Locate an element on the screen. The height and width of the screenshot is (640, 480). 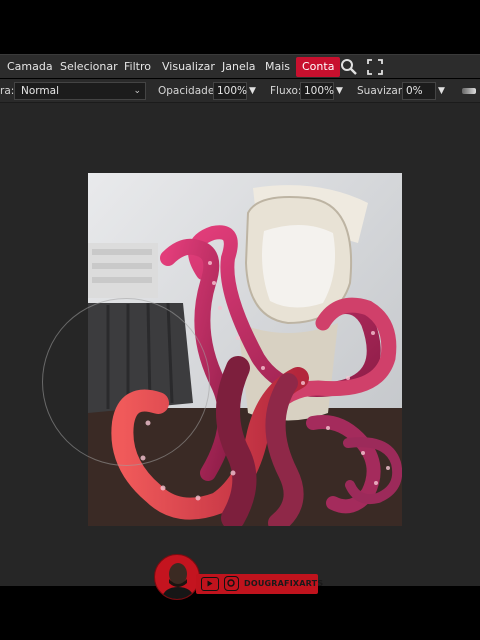
avatar is located at coordinates (177, 577).